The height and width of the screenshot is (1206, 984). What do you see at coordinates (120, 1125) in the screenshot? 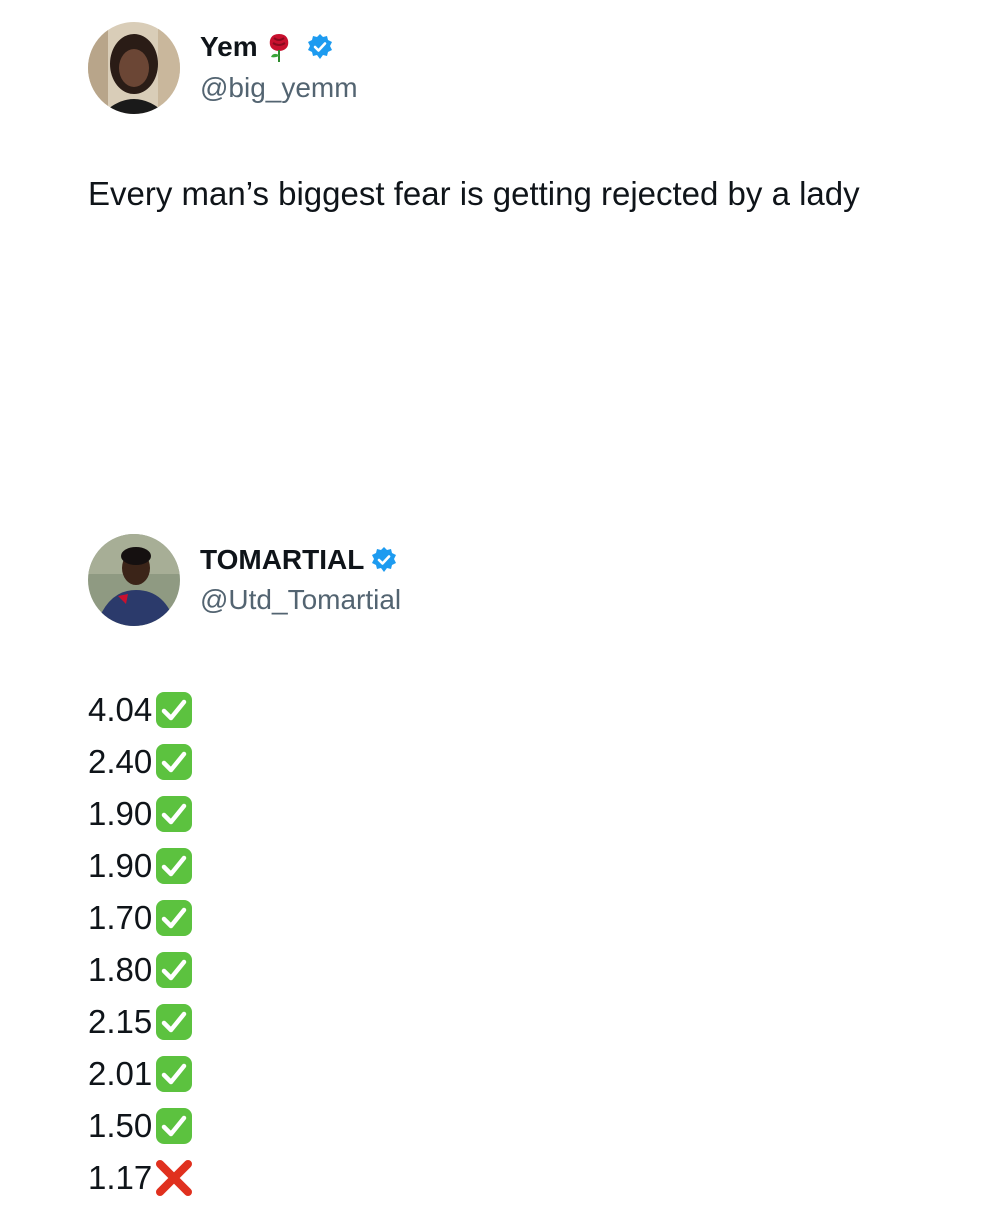
I see `odds-value: 1.50` at bounding box center [120, 1125].